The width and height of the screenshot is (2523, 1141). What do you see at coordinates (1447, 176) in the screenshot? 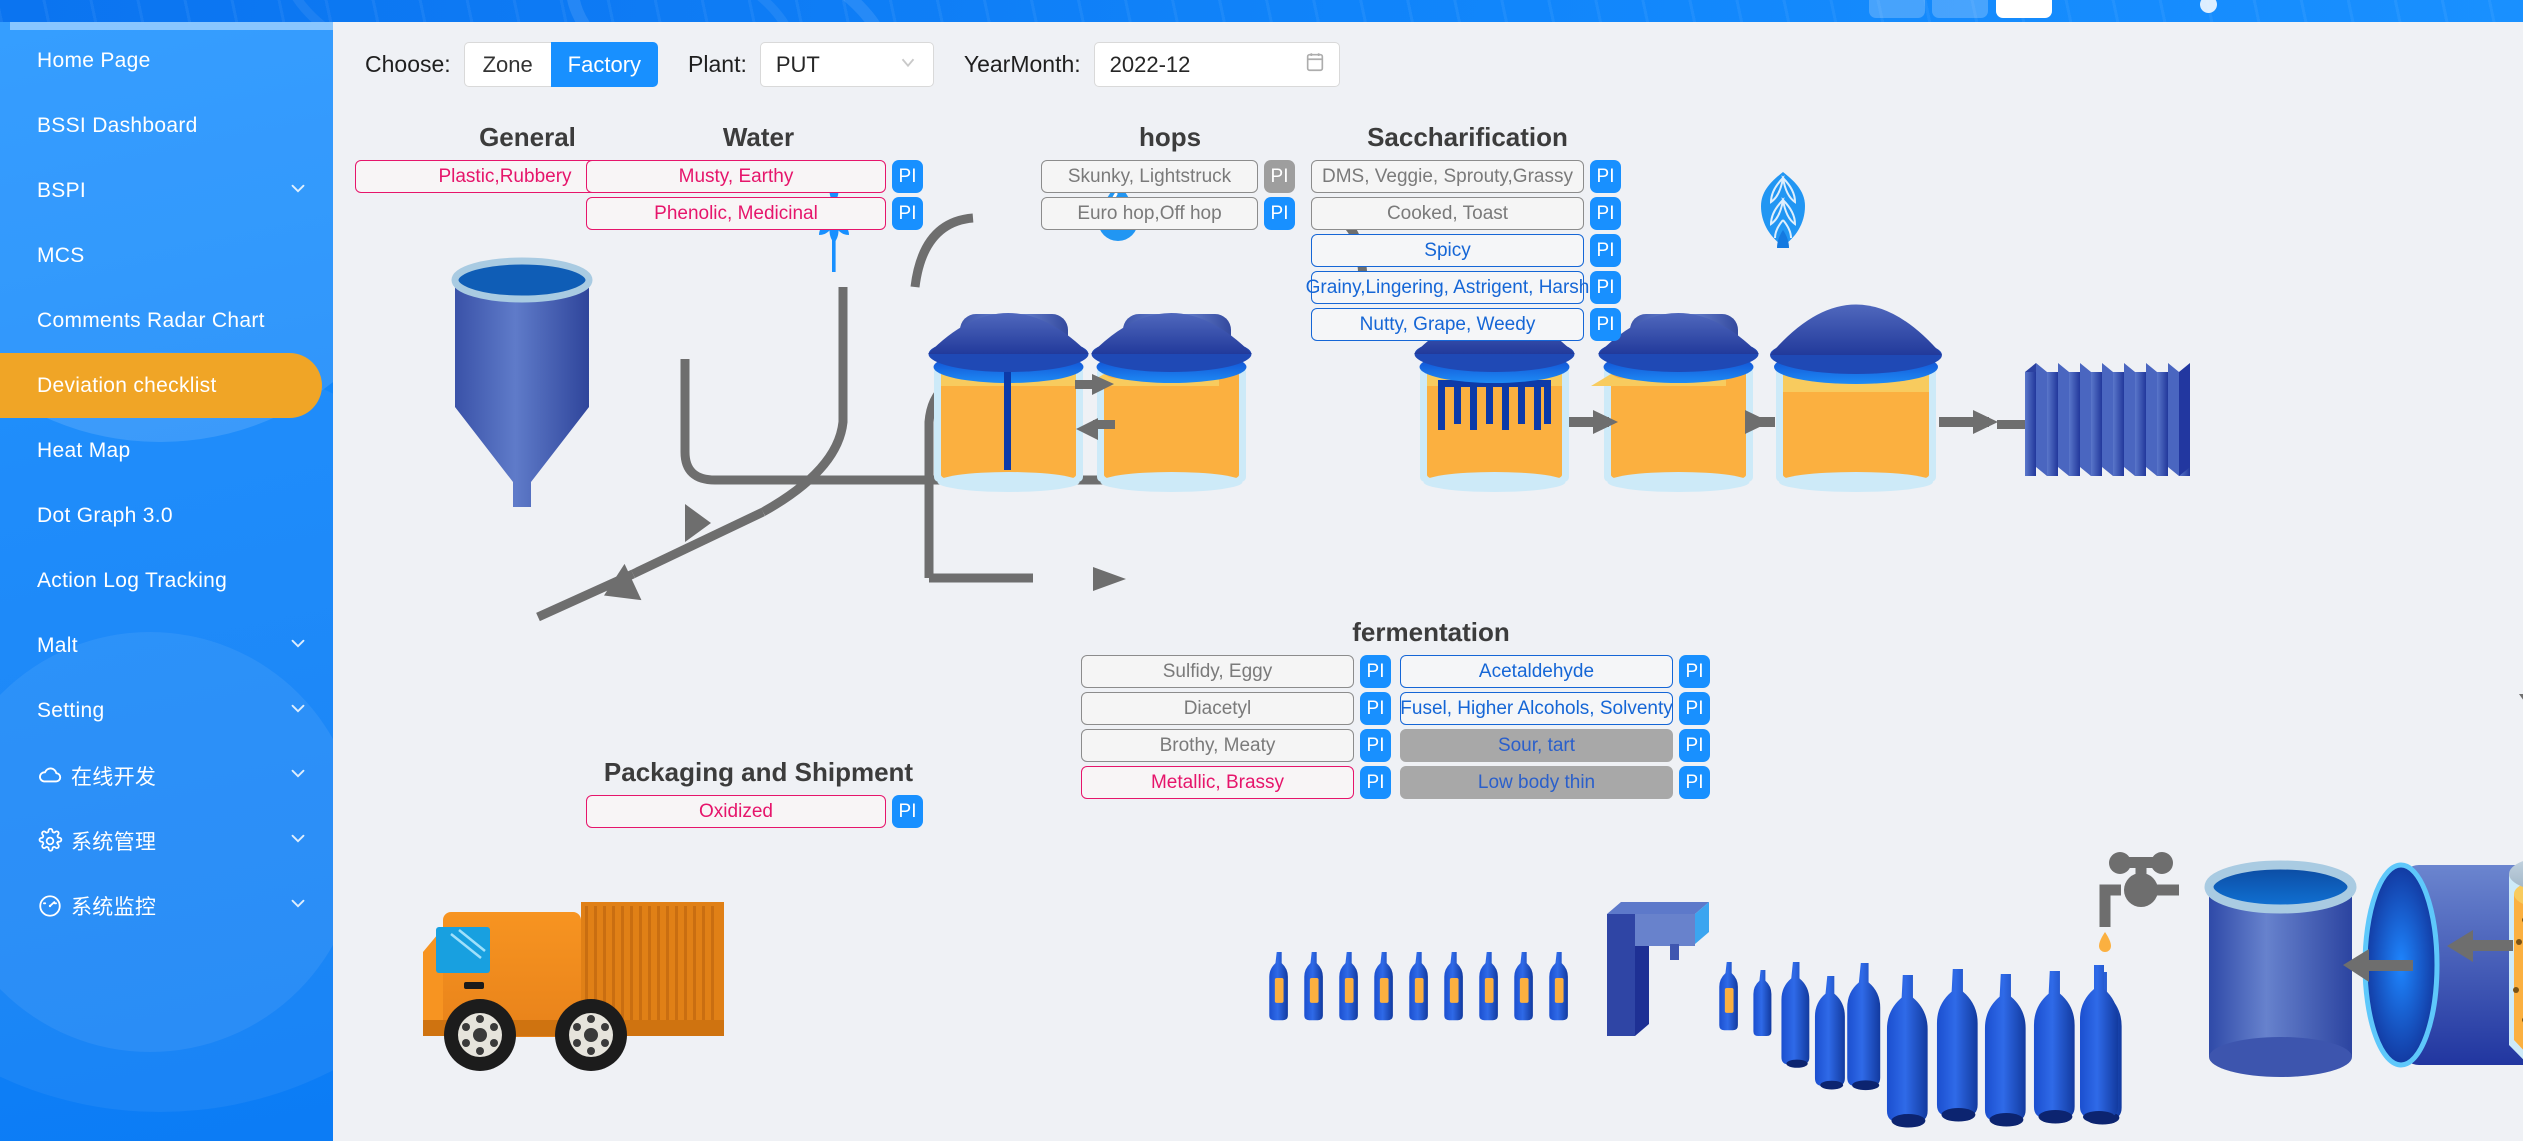
I see `attribute-chip-dms-veggie-sprouty-grassy: DMS, Veggie, Sprouty,Grassy` at bounding box center [1447, 176].